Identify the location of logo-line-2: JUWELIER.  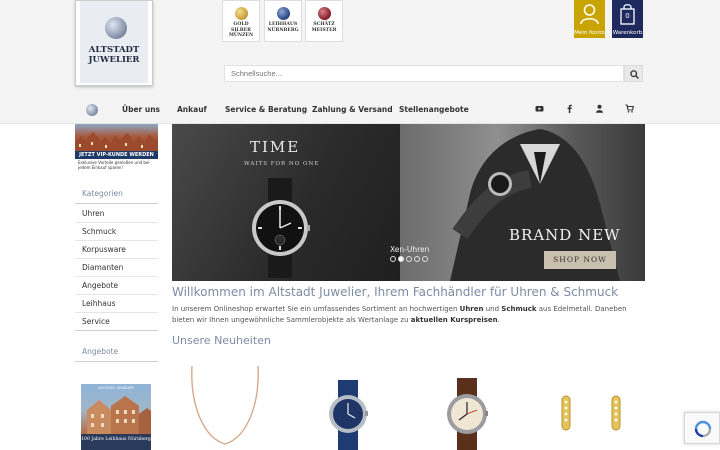
(114, 60).